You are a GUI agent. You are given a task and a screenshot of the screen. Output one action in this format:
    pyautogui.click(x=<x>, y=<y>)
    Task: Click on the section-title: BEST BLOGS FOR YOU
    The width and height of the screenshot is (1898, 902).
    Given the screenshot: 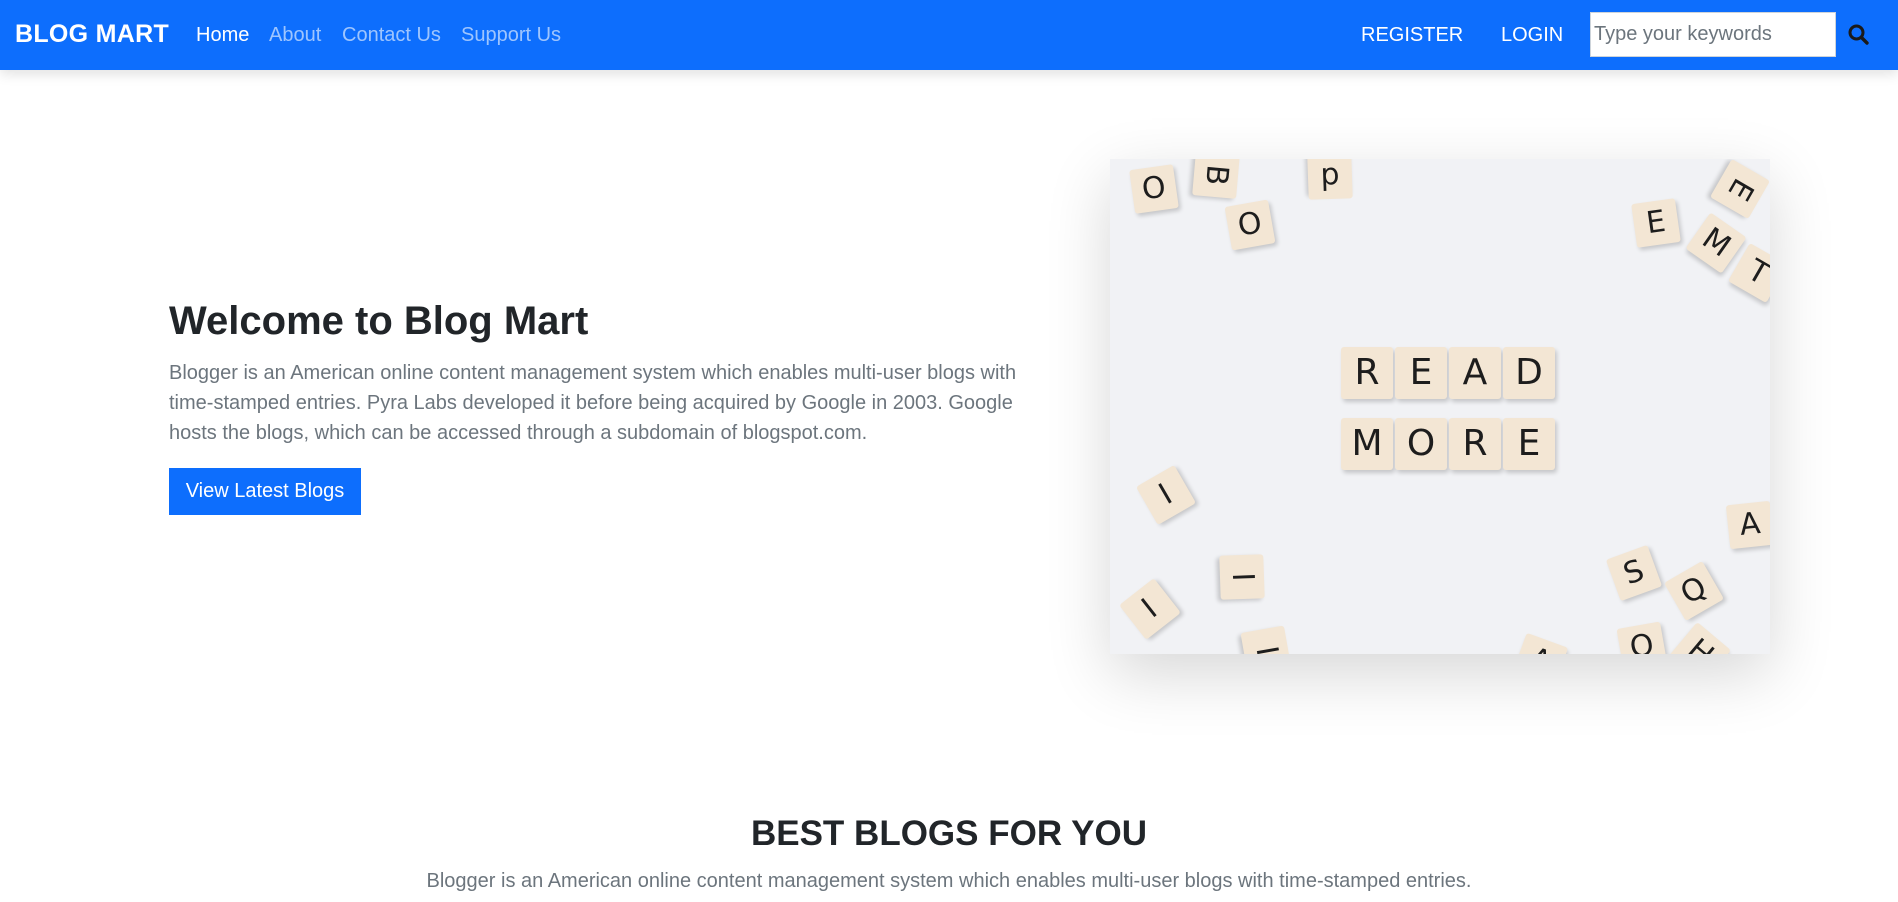 What is the action you would take?
    pyautogui.click(x=949, y=833)
    